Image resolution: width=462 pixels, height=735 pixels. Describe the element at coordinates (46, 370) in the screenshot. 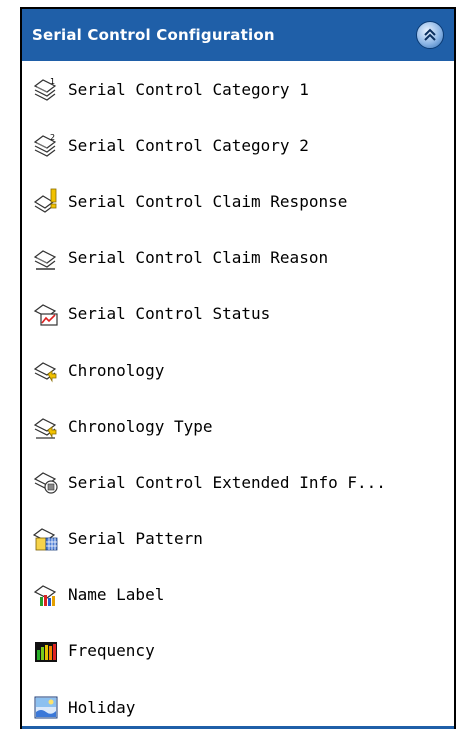

I see `chronology-icon` at that location.